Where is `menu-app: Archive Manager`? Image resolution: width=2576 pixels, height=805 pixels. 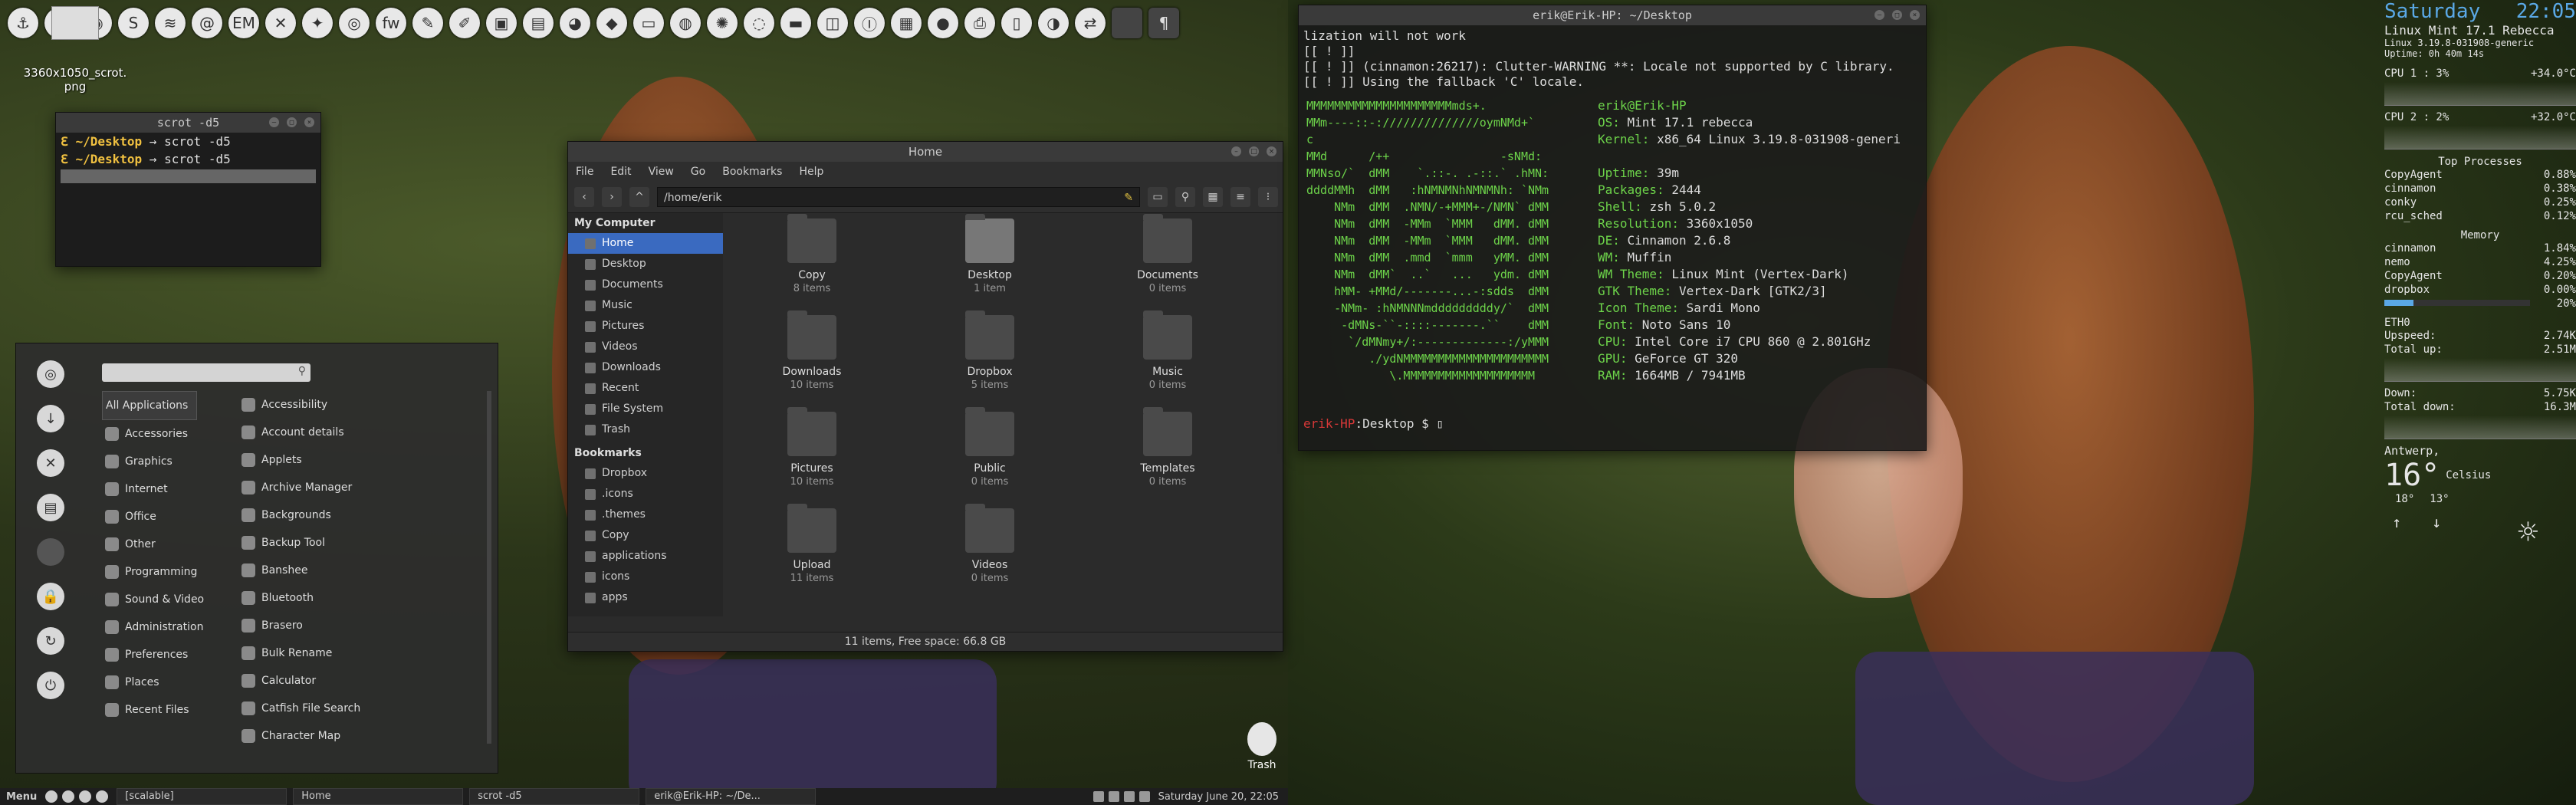 menu-app: Archive Manager is located at coordinates (357, 488).